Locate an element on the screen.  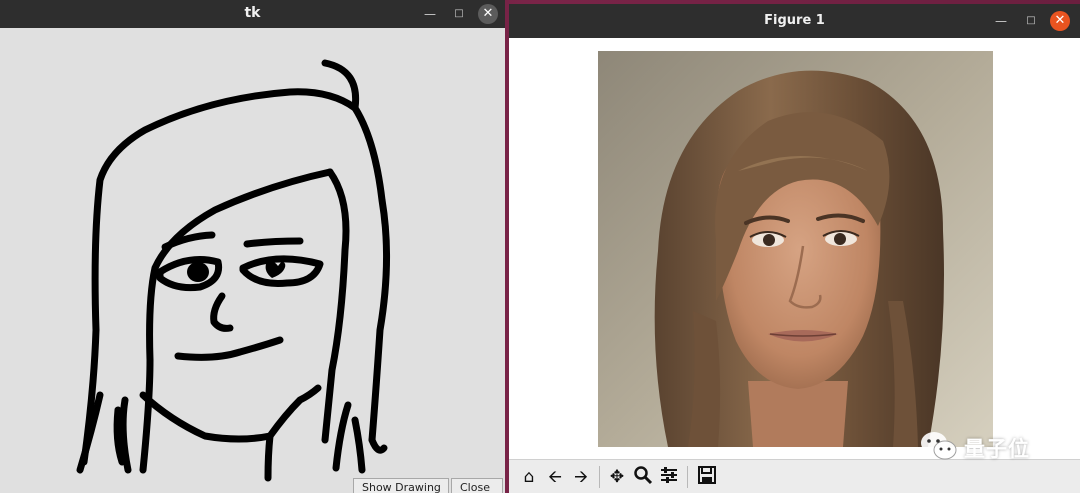
show-drawing-button: Show Drawing is located at coordinates (401, 485).